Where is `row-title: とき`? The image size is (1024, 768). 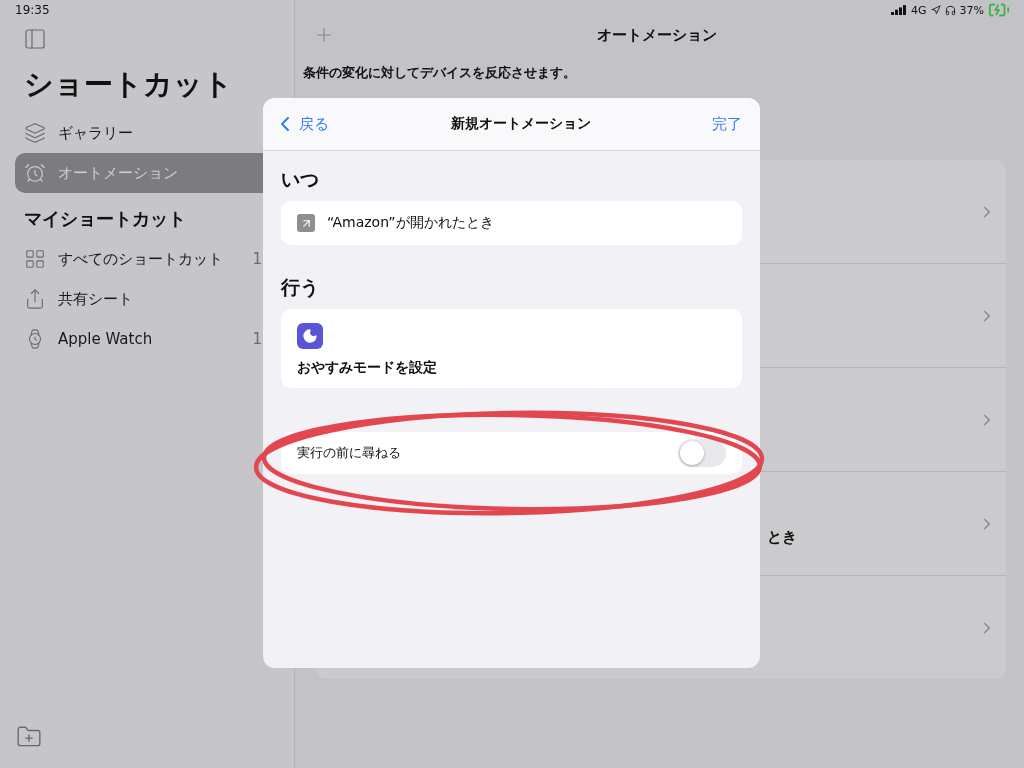 row-title: とき is located at coordinates (782, 537).